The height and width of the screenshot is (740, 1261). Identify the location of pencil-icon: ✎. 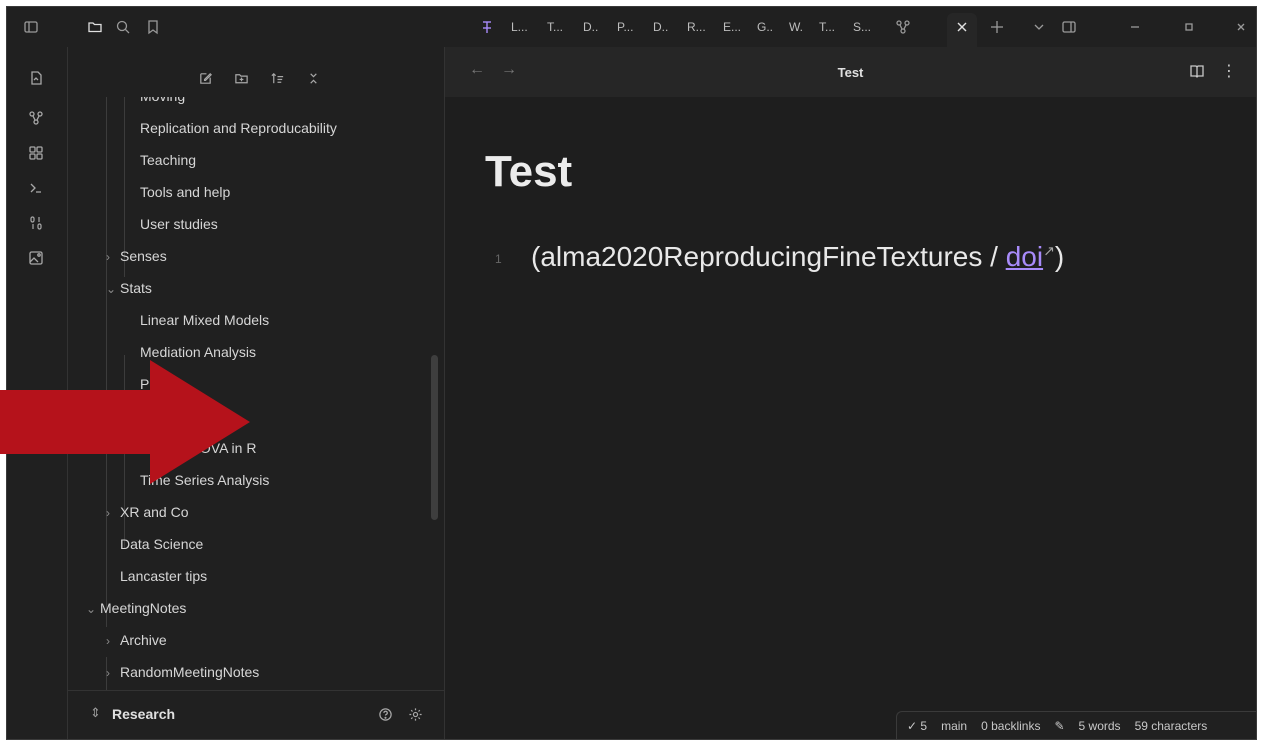
(1059, 726).